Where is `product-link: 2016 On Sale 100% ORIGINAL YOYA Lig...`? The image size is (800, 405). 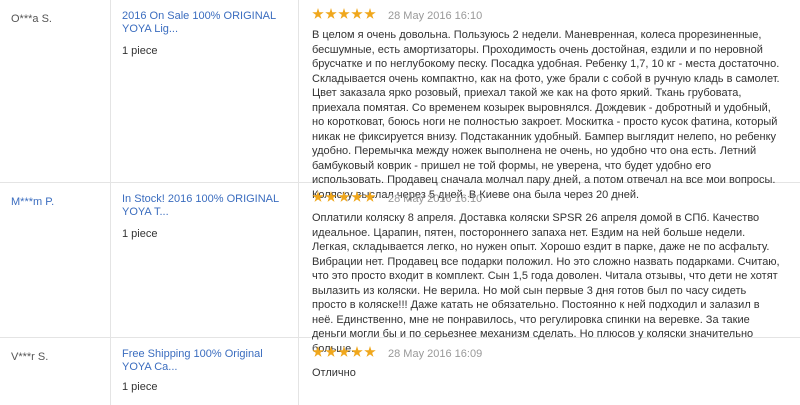 product-link: 2016 On Sale 100% ORIGINAL YOYA Lig... is located at coordinates (206, 23).